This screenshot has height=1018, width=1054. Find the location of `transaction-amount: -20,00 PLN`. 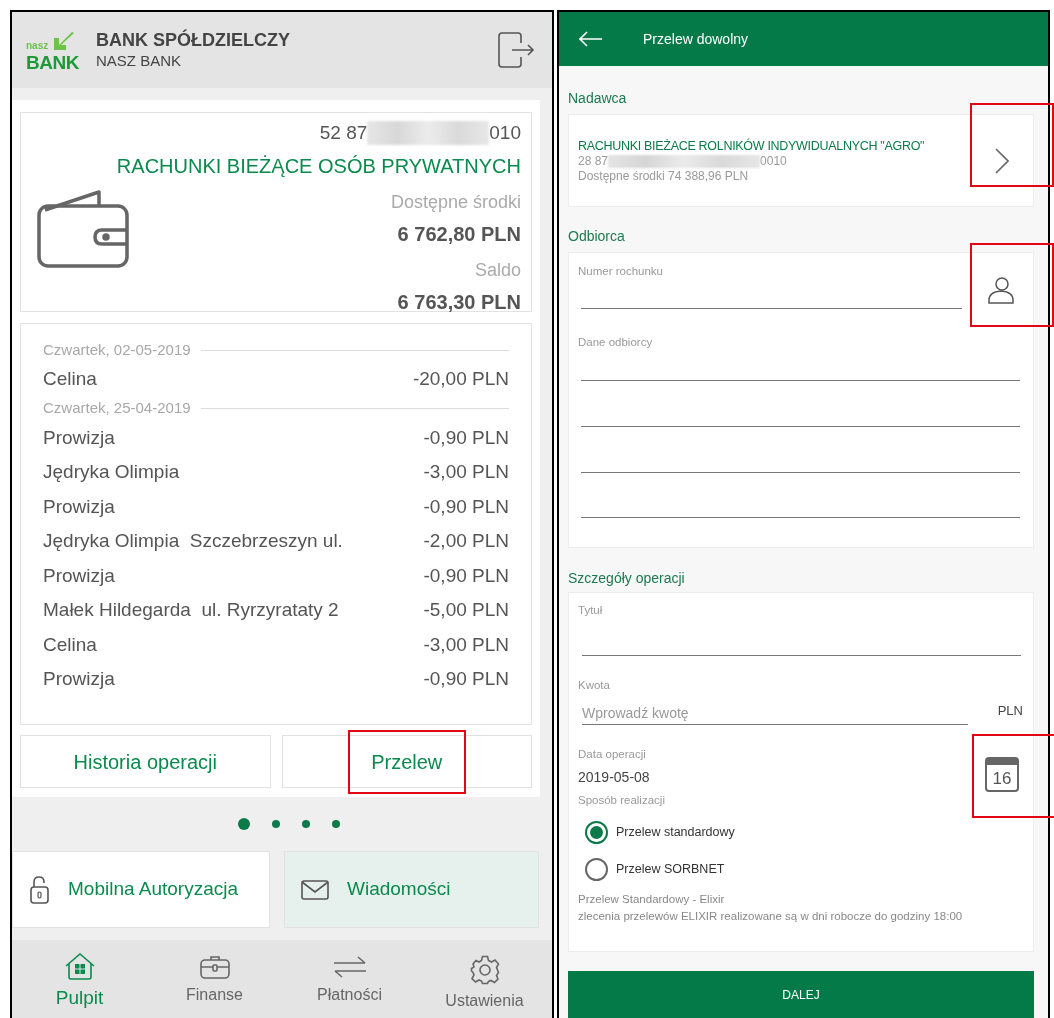

transaction-amount: -20,00 PLN is located at coordinates (460, 379).